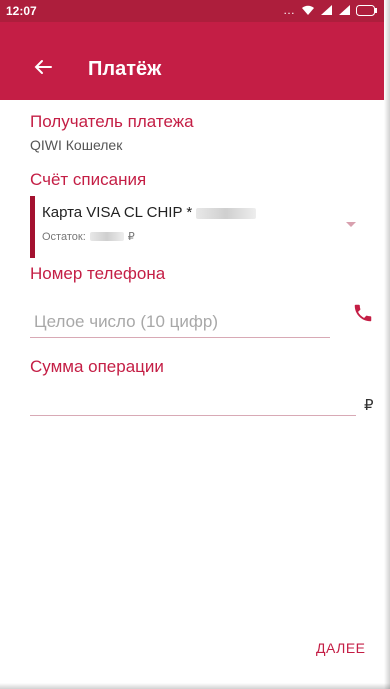 The image size is (390, 689). I want to click on masked-balance, so click(106, 236).